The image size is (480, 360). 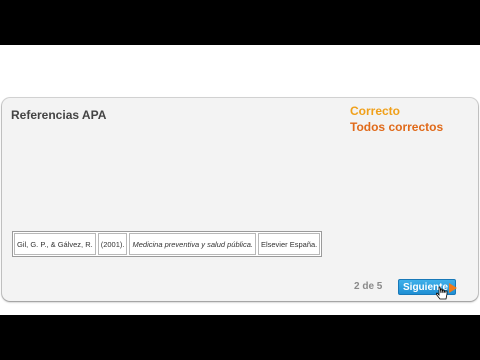 I want to click on page-title: Referencias APA, so click(x=59, y=115).